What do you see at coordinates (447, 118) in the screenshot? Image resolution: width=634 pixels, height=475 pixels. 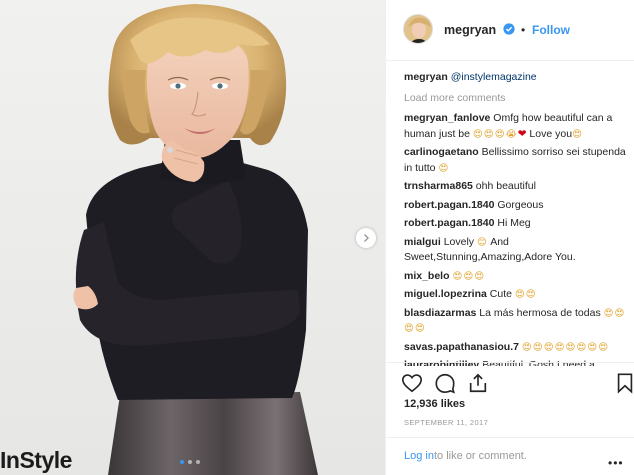 I see `comment-username: megryan_fanlove` at bounding box center [447, 118].